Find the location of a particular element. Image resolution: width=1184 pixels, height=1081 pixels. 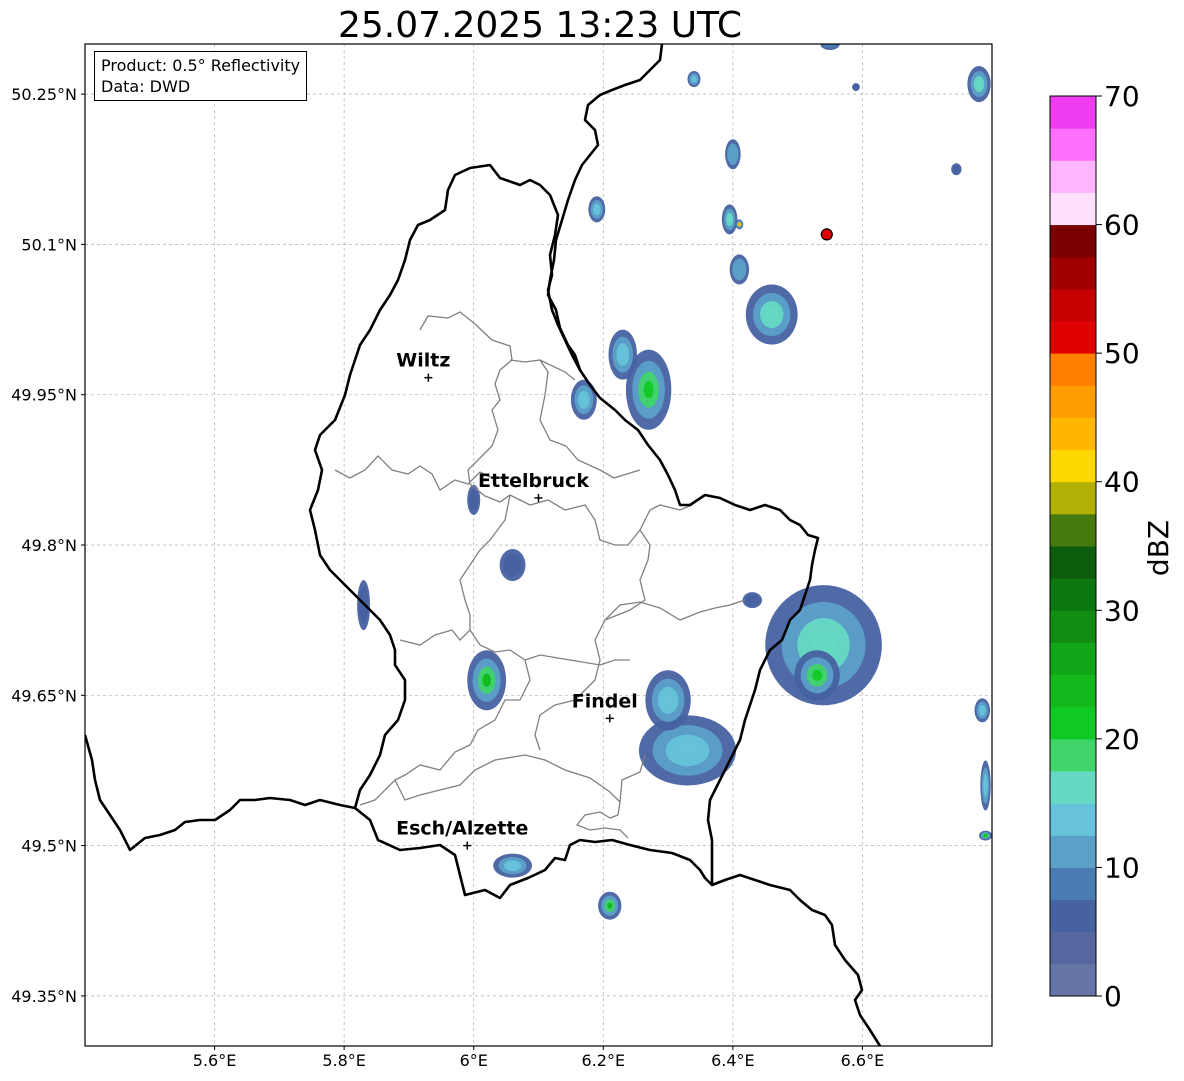

colorbar-tick-label: 20 is located at coordinates (1122, 739).